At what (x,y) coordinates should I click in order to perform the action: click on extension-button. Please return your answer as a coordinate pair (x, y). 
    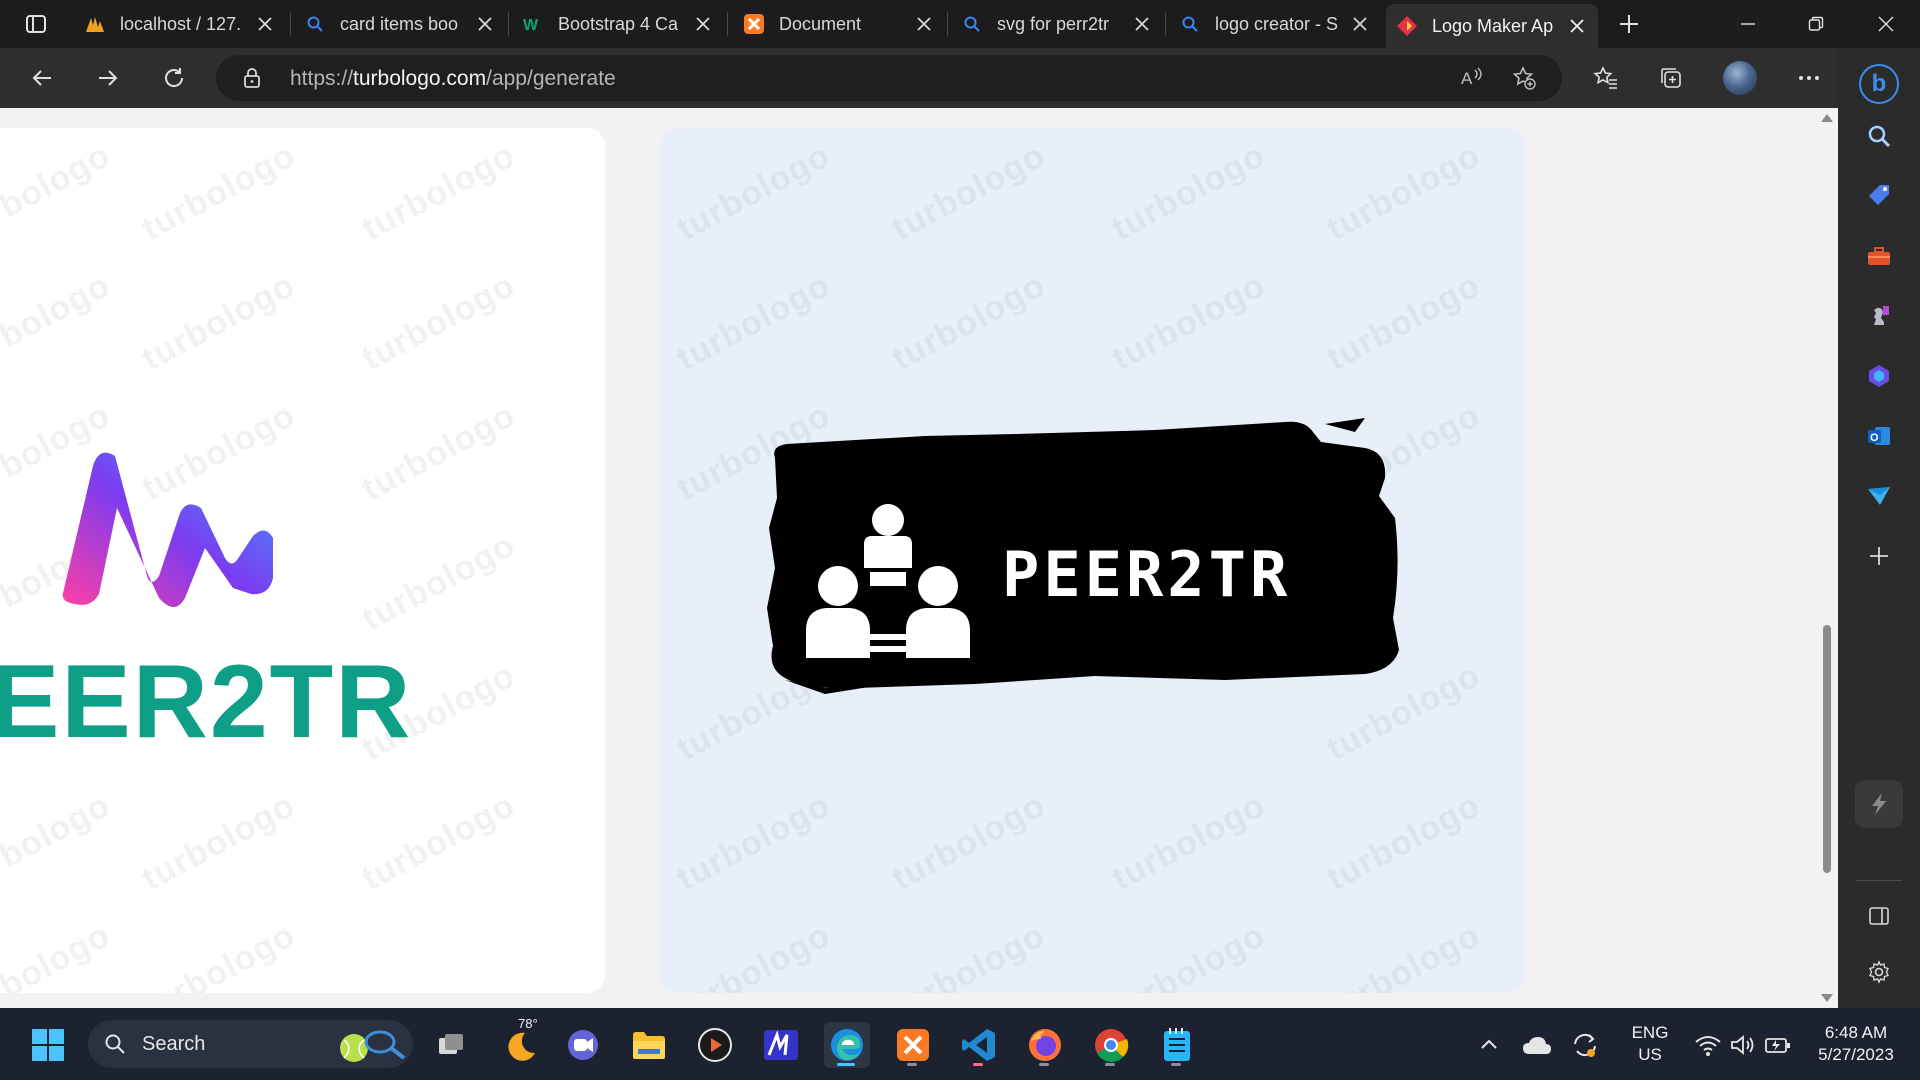
    Looking at the image, I should click on (1879, 804).